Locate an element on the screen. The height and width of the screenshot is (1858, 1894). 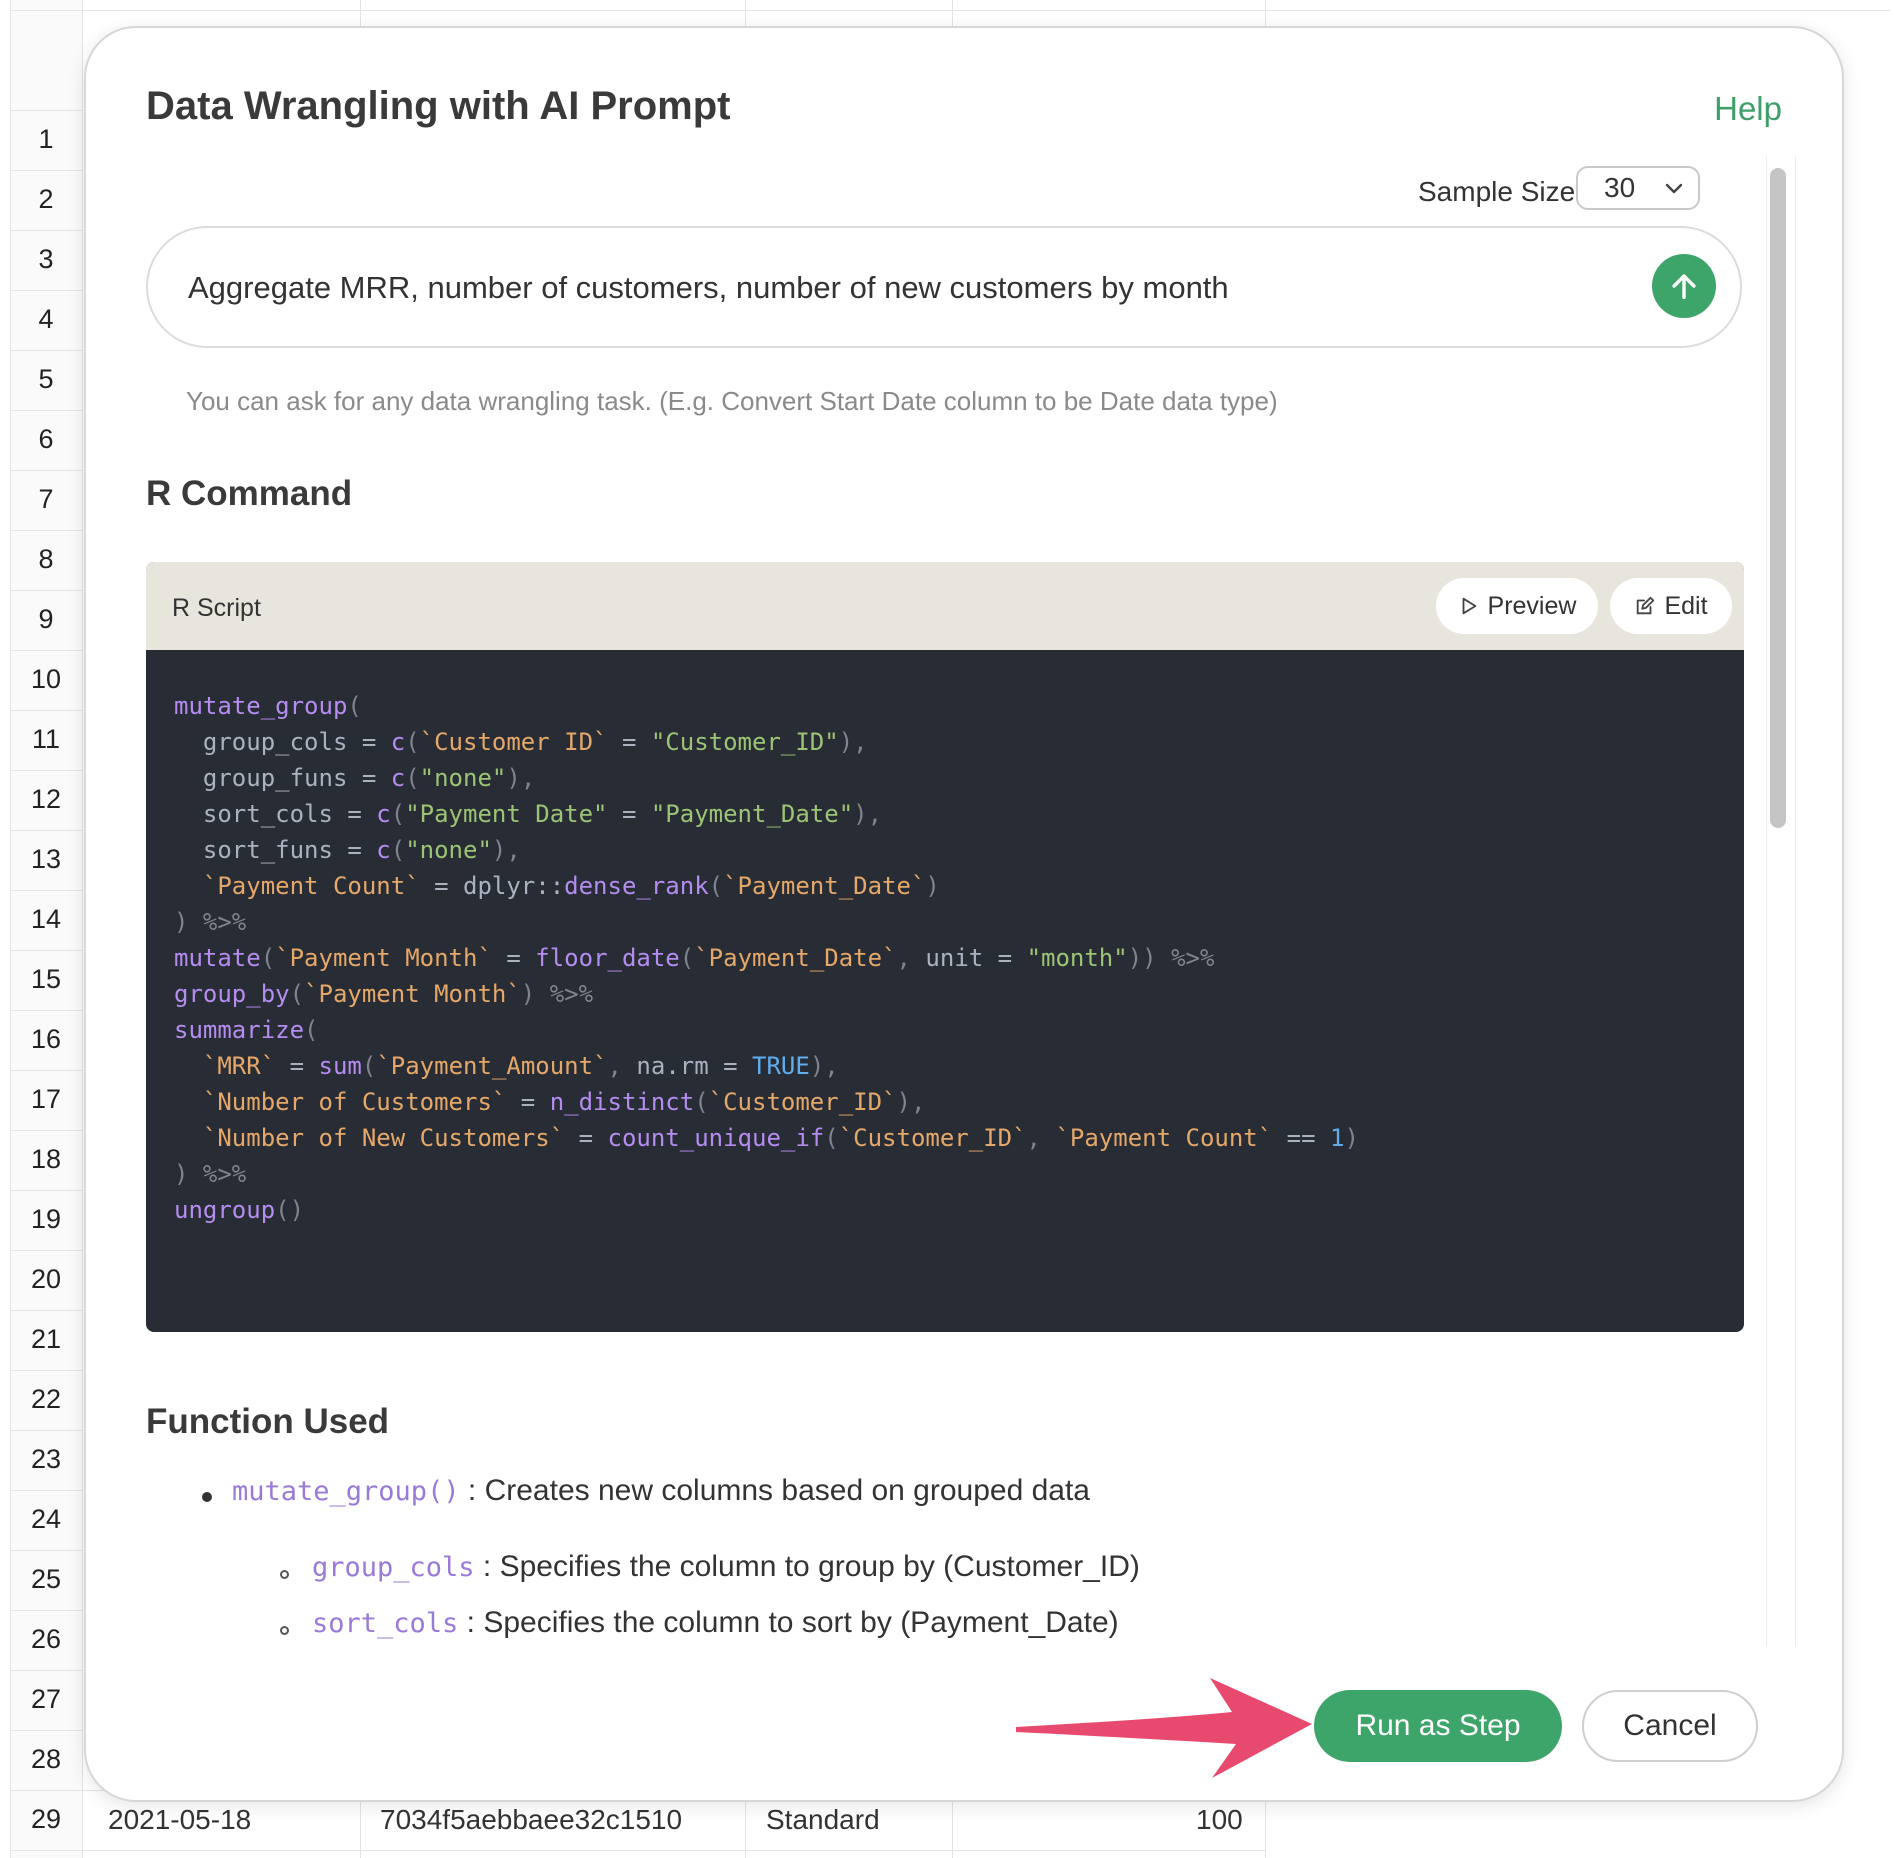
edit-button: Edit is located at coordinates (1671, 606).